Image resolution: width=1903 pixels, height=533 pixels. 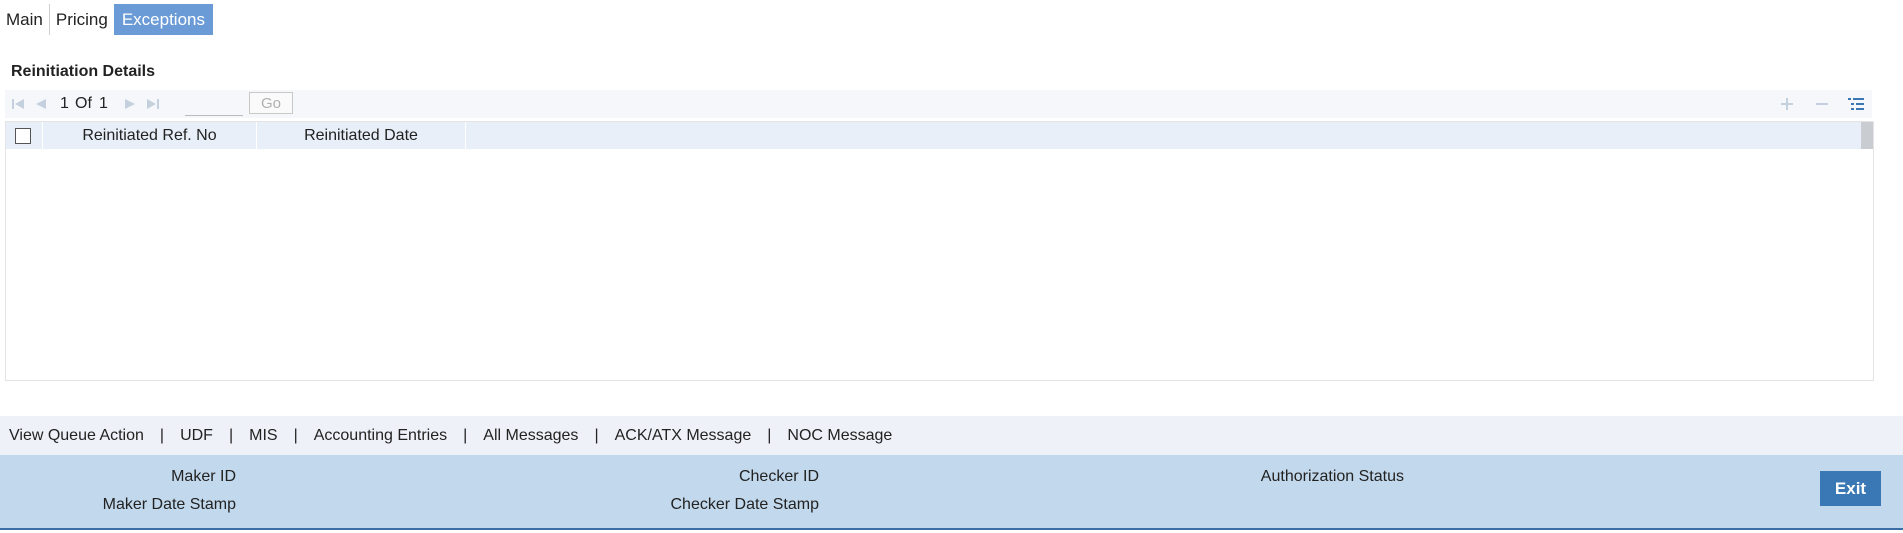 What do you see at coordinates (169, 504) in the screenshot?
I see `maker-date-stamp-label: Maker Date Stamp` at bounding box center [169, 504].